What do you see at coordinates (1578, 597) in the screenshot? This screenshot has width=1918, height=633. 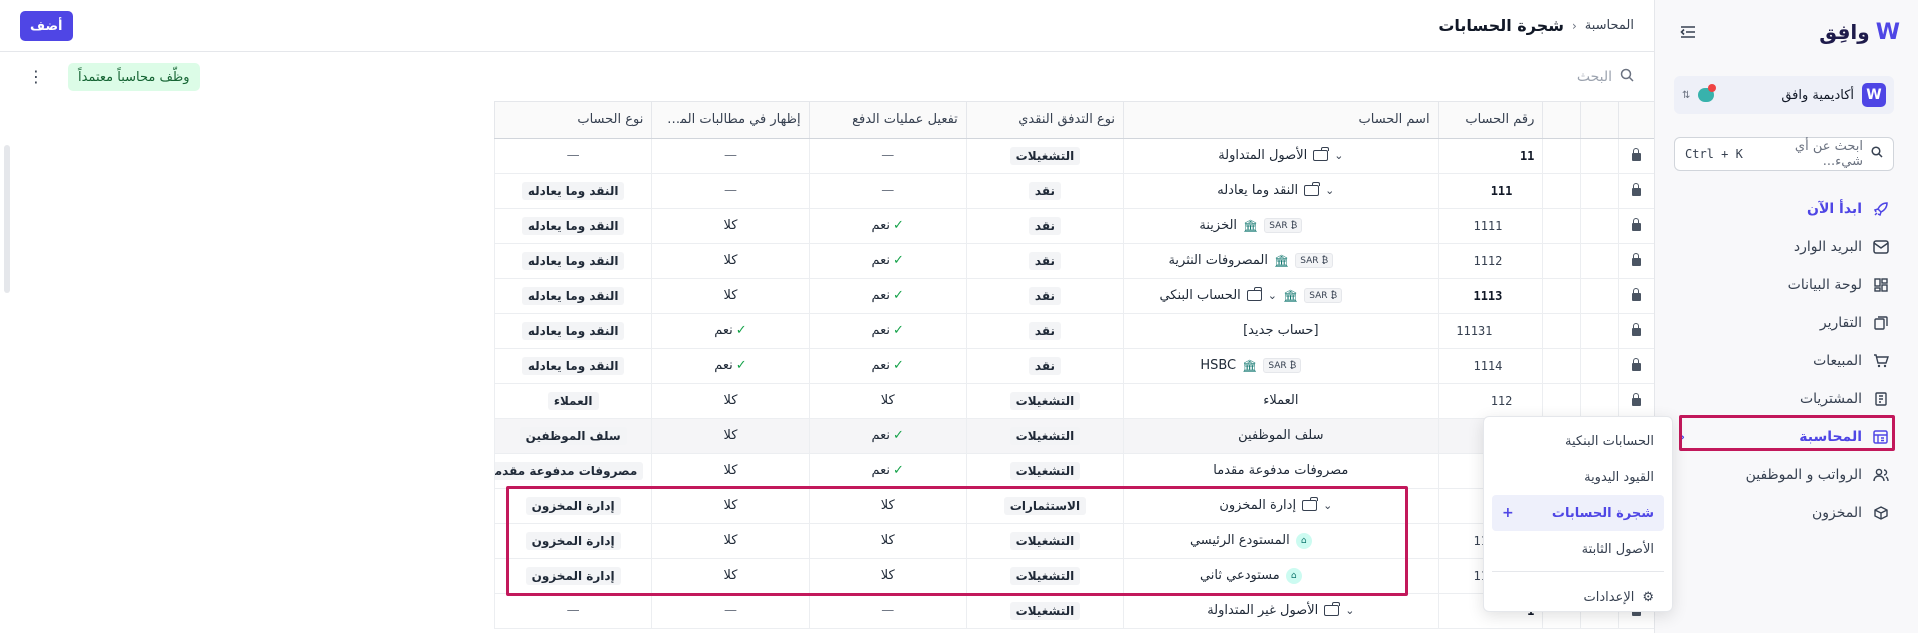 I see `submenu-item-settings: ⚙ الإعدادات` at bounding box center [1578, 597].